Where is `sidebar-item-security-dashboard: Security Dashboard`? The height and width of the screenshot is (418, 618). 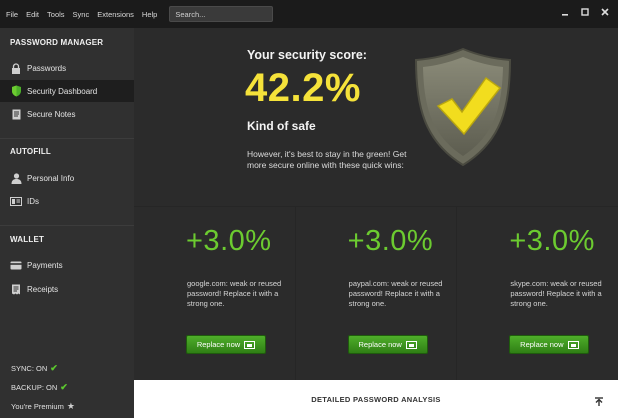 sidebar-item-security-dashboard: Security Dashboard is located at coordinates (67, 91).